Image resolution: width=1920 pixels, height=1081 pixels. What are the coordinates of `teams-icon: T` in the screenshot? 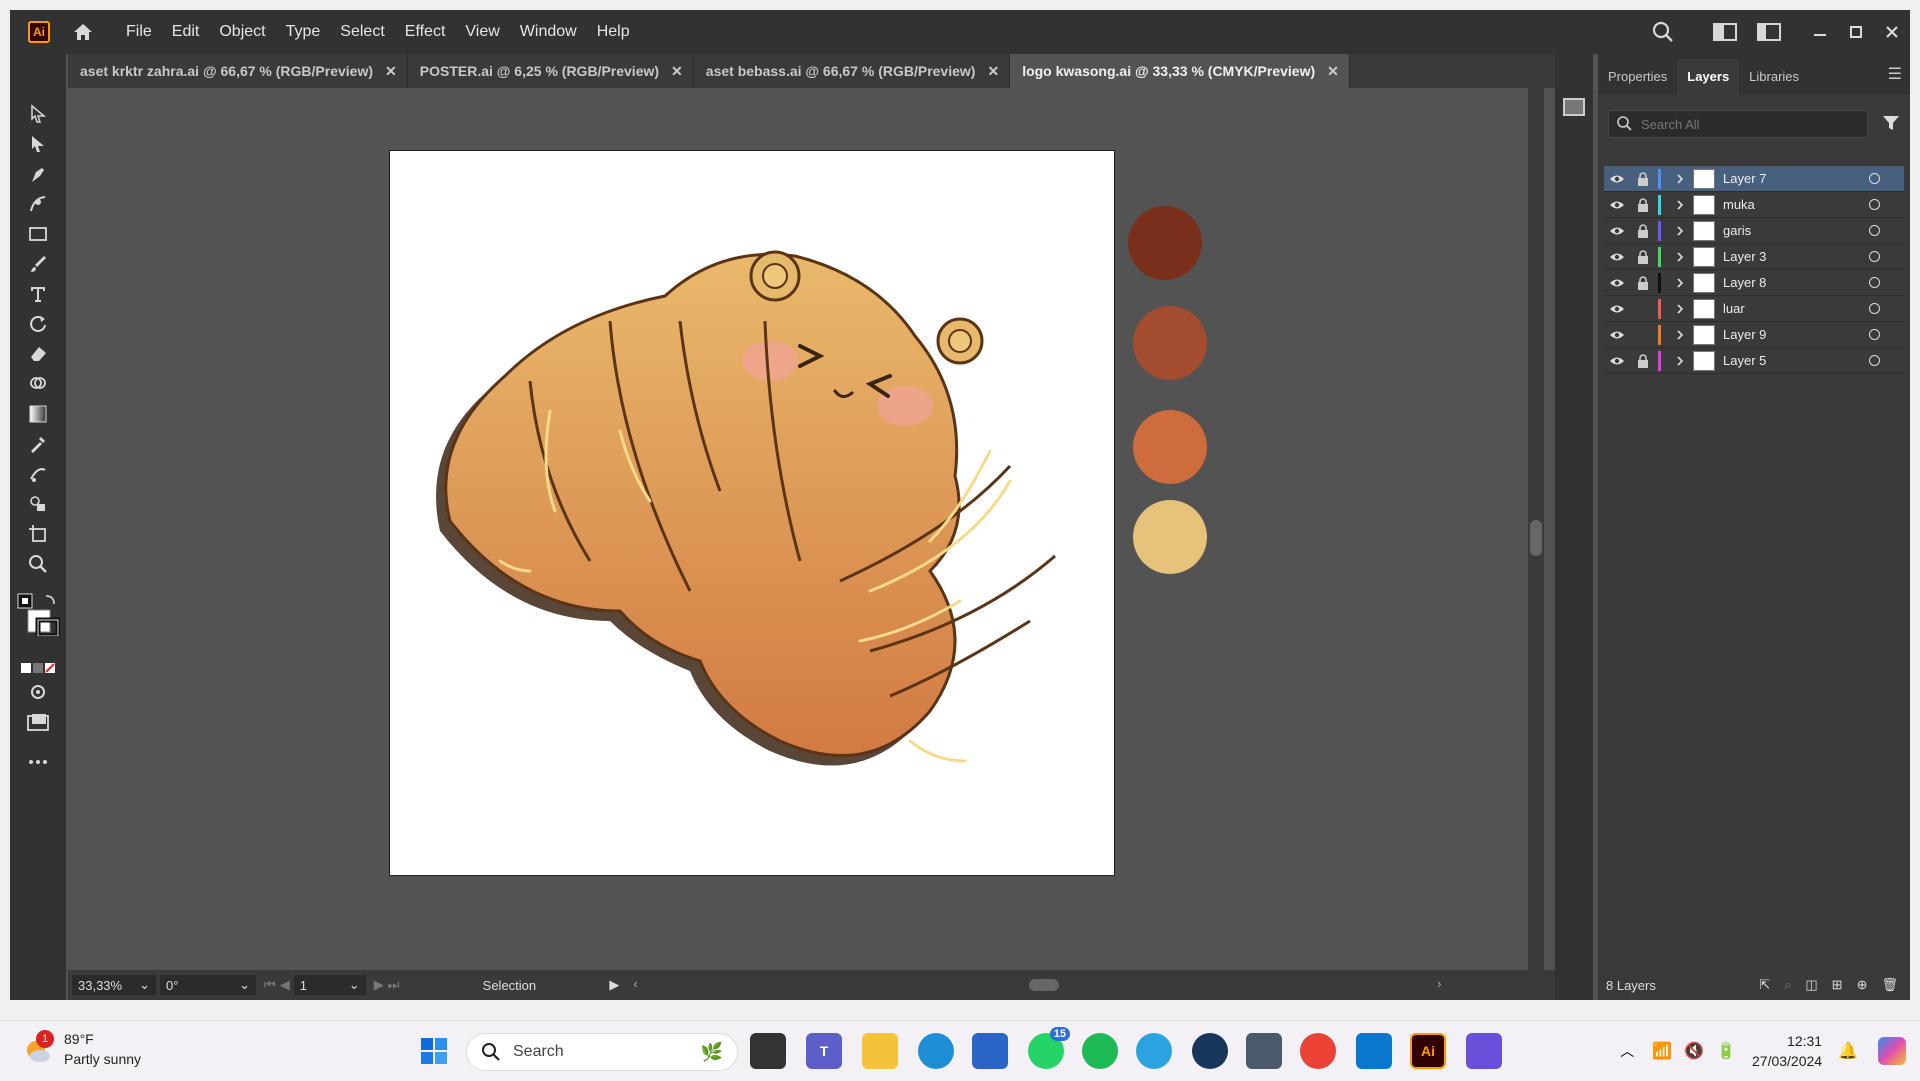 It's located at (824, 1051).